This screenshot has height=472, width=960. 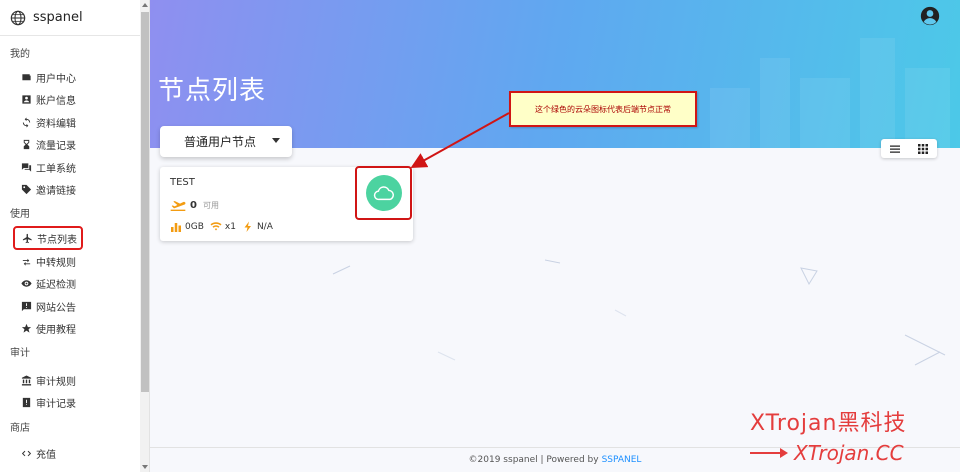 What do you see at coordinates (210, 205) in the screenshot?
I see `node-available-label: 可用` at bounding box center [210, 205].